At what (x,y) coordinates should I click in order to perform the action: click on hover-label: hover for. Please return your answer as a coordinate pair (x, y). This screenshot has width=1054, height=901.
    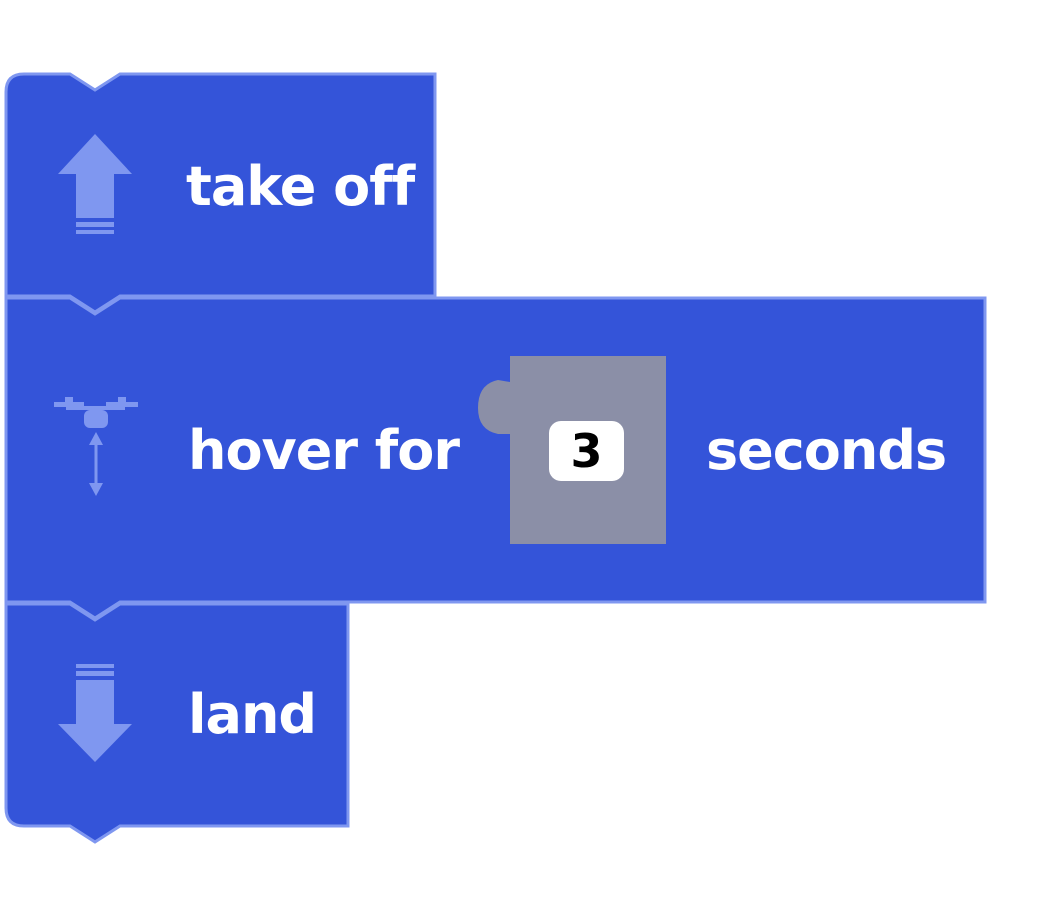
    Looking at the image, I should click on (324, 450).